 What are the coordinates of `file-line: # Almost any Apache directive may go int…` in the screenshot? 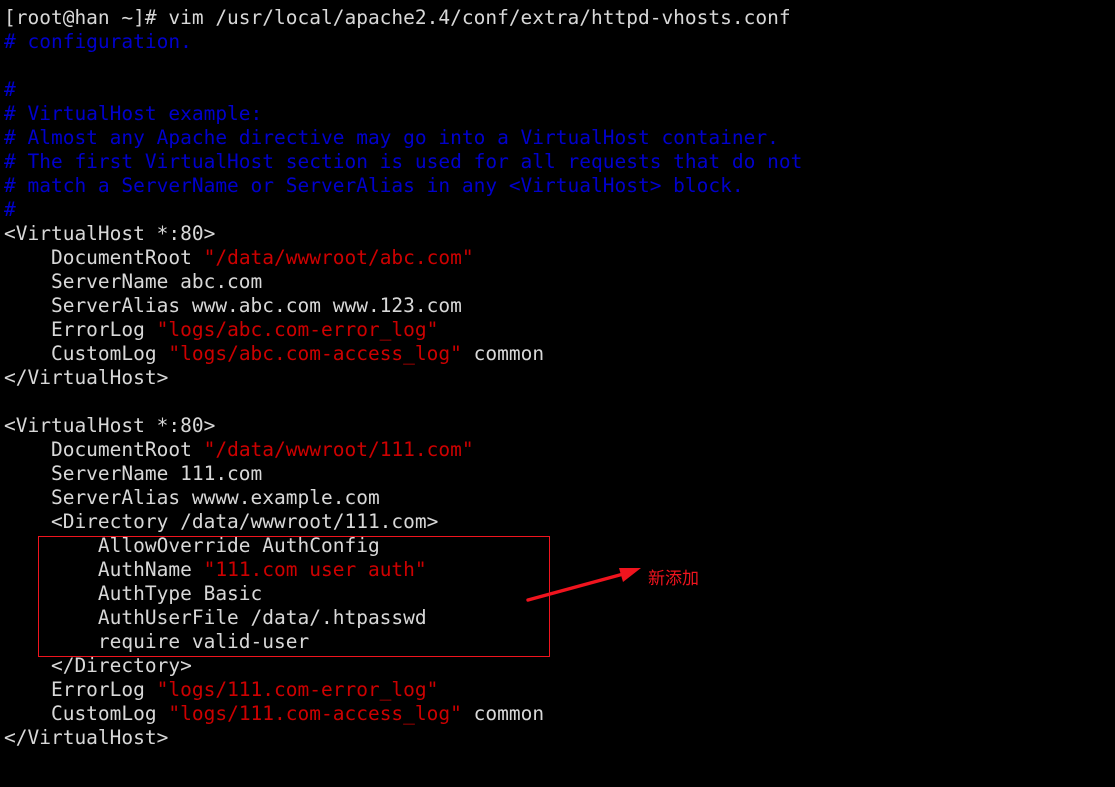 It's located at (403, 138).